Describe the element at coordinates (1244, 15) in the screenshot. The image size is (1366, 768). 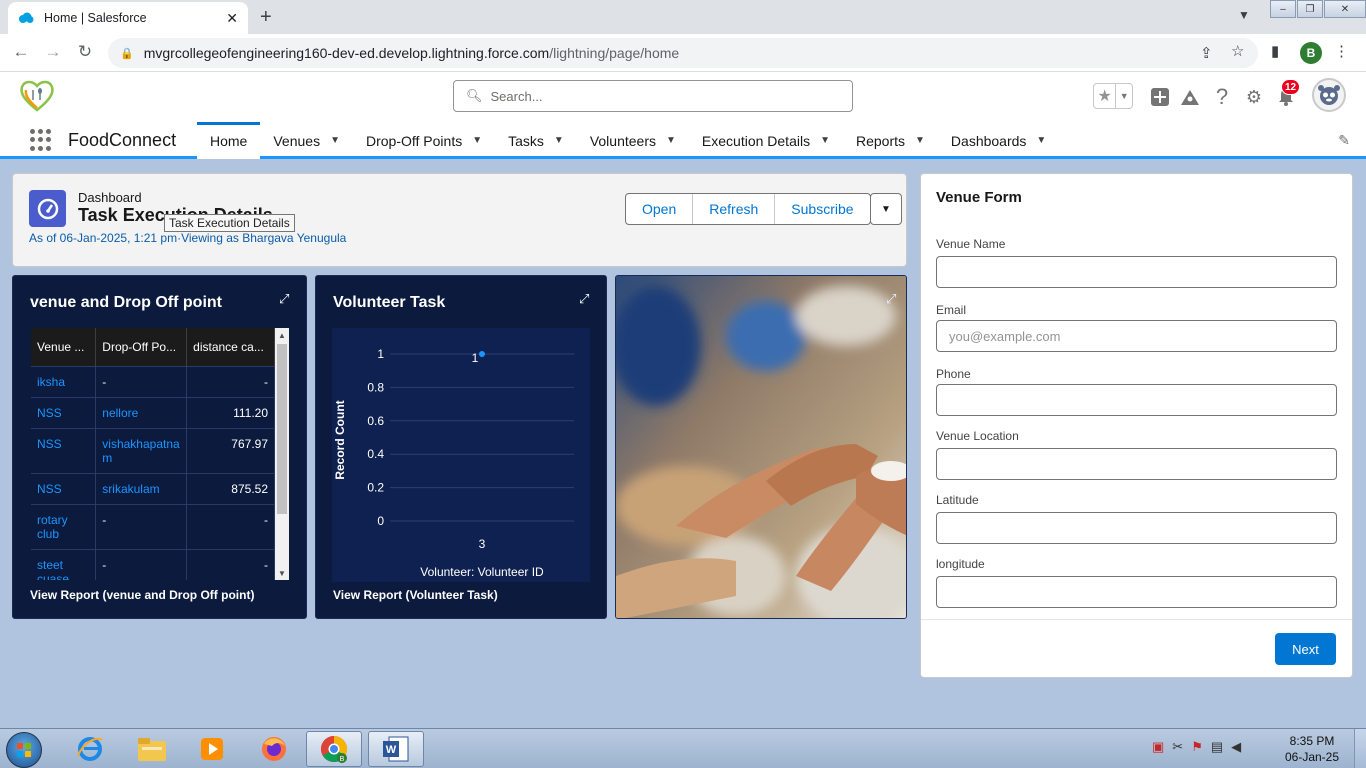
I see `tab-search-chevron-icon: ▼` at that location.